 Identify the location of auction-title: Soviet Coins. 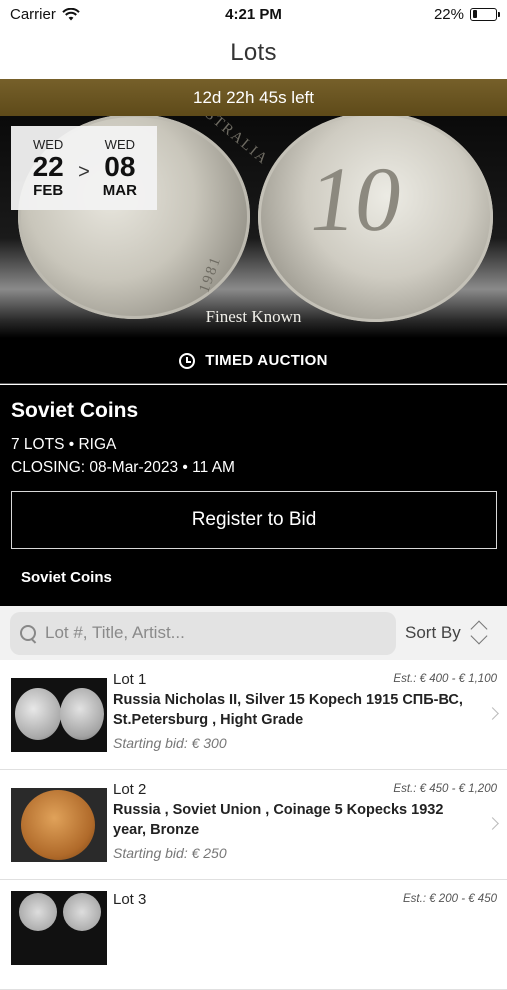
(75, 410).